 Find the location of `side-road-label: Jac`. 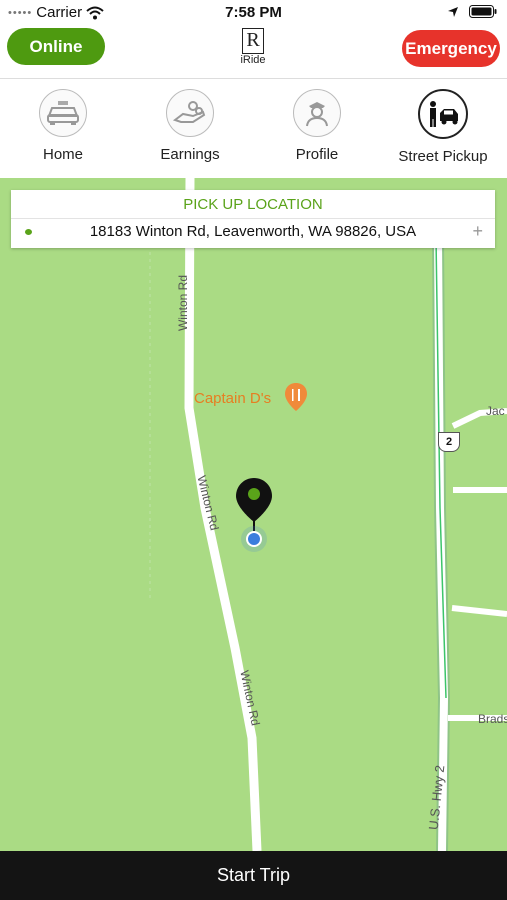

side-road-label: Jac is located at coordinates (495, 411).